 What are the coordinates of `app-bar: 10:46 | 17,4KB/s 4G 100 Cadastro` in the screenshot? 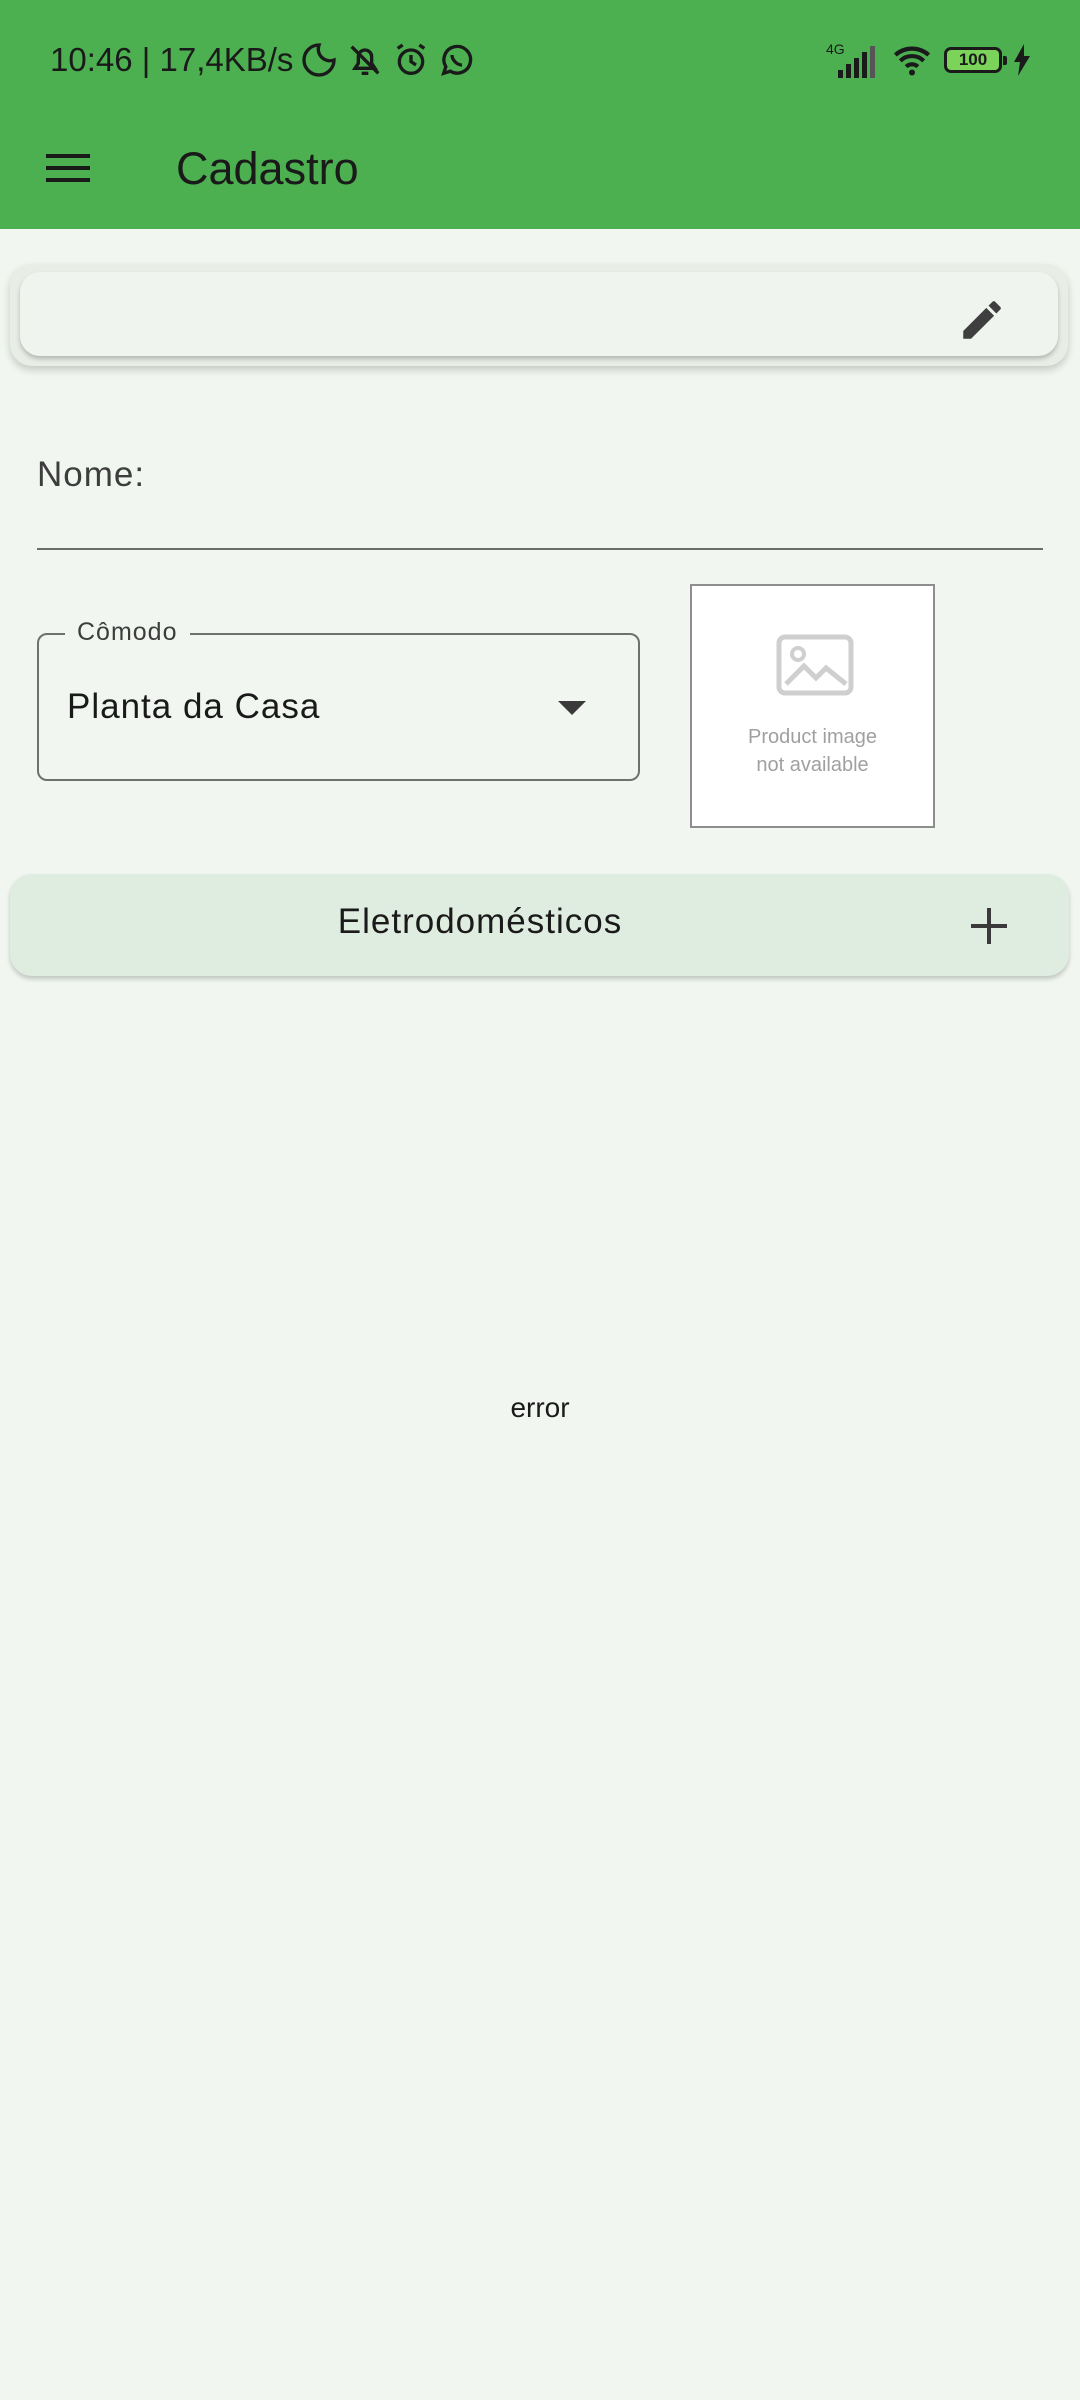 It's located at (540, 114).